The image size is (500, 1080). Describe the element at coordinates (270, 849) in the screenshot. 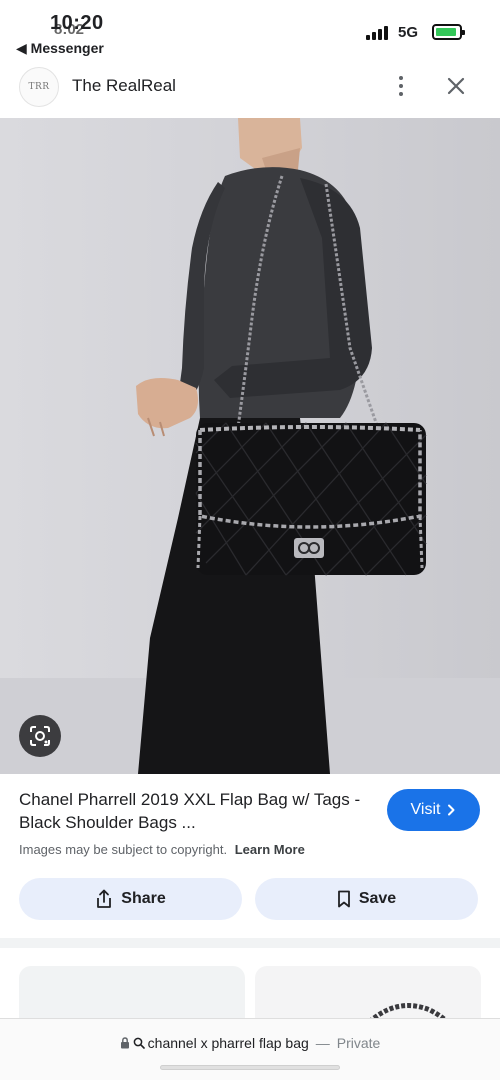

I see `learn-more-link: Learn More` at that location.